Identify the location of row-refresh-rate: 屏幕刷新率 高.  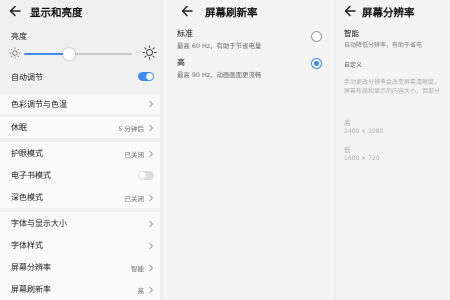
(80, 289).